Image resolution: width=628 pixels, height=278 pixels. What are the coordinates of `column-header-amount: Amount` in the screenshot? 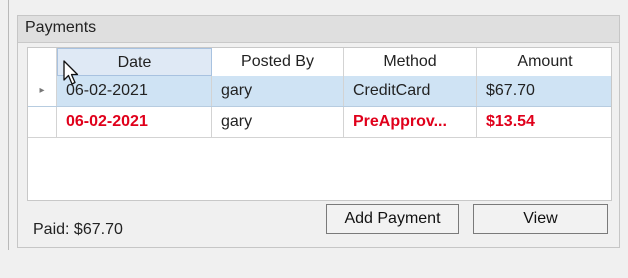 It's located at (544, 62).